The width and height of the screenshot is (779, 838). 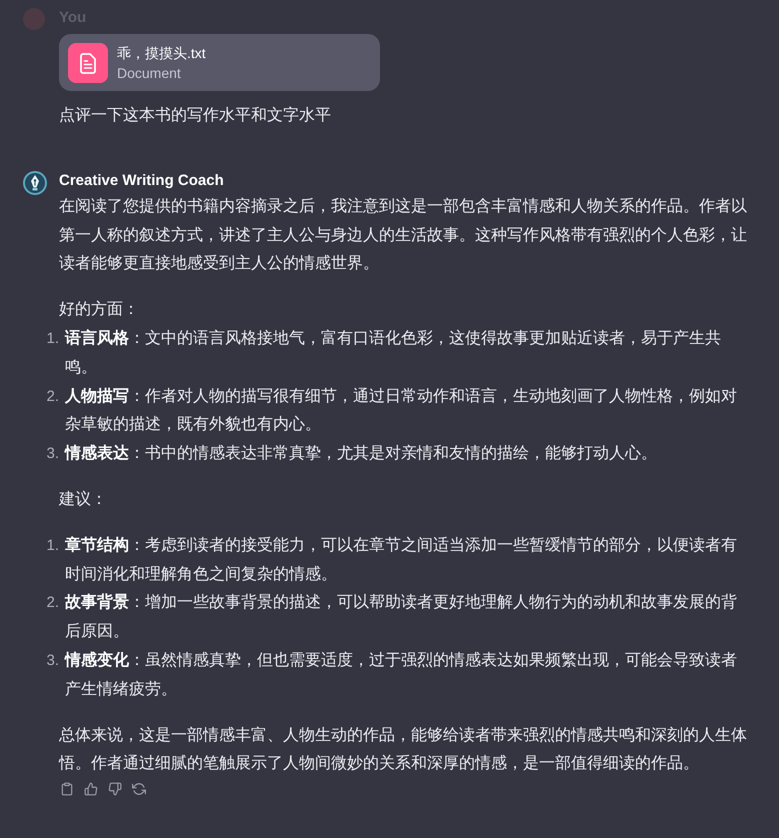 I want to click on list-item-text: 故事背景：增加一些故事背景的描述，可以帮助读者更好地理解人物行为的动机和故事发展的背后原因。, so click(x=401, y=617).